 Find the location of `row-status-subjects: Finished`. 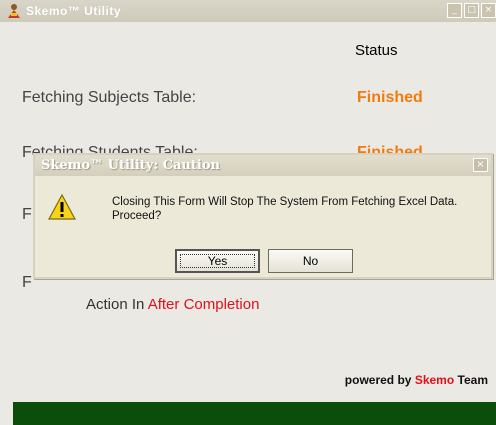

row-status-subjects: Finished is located at coordinates (390, 97).